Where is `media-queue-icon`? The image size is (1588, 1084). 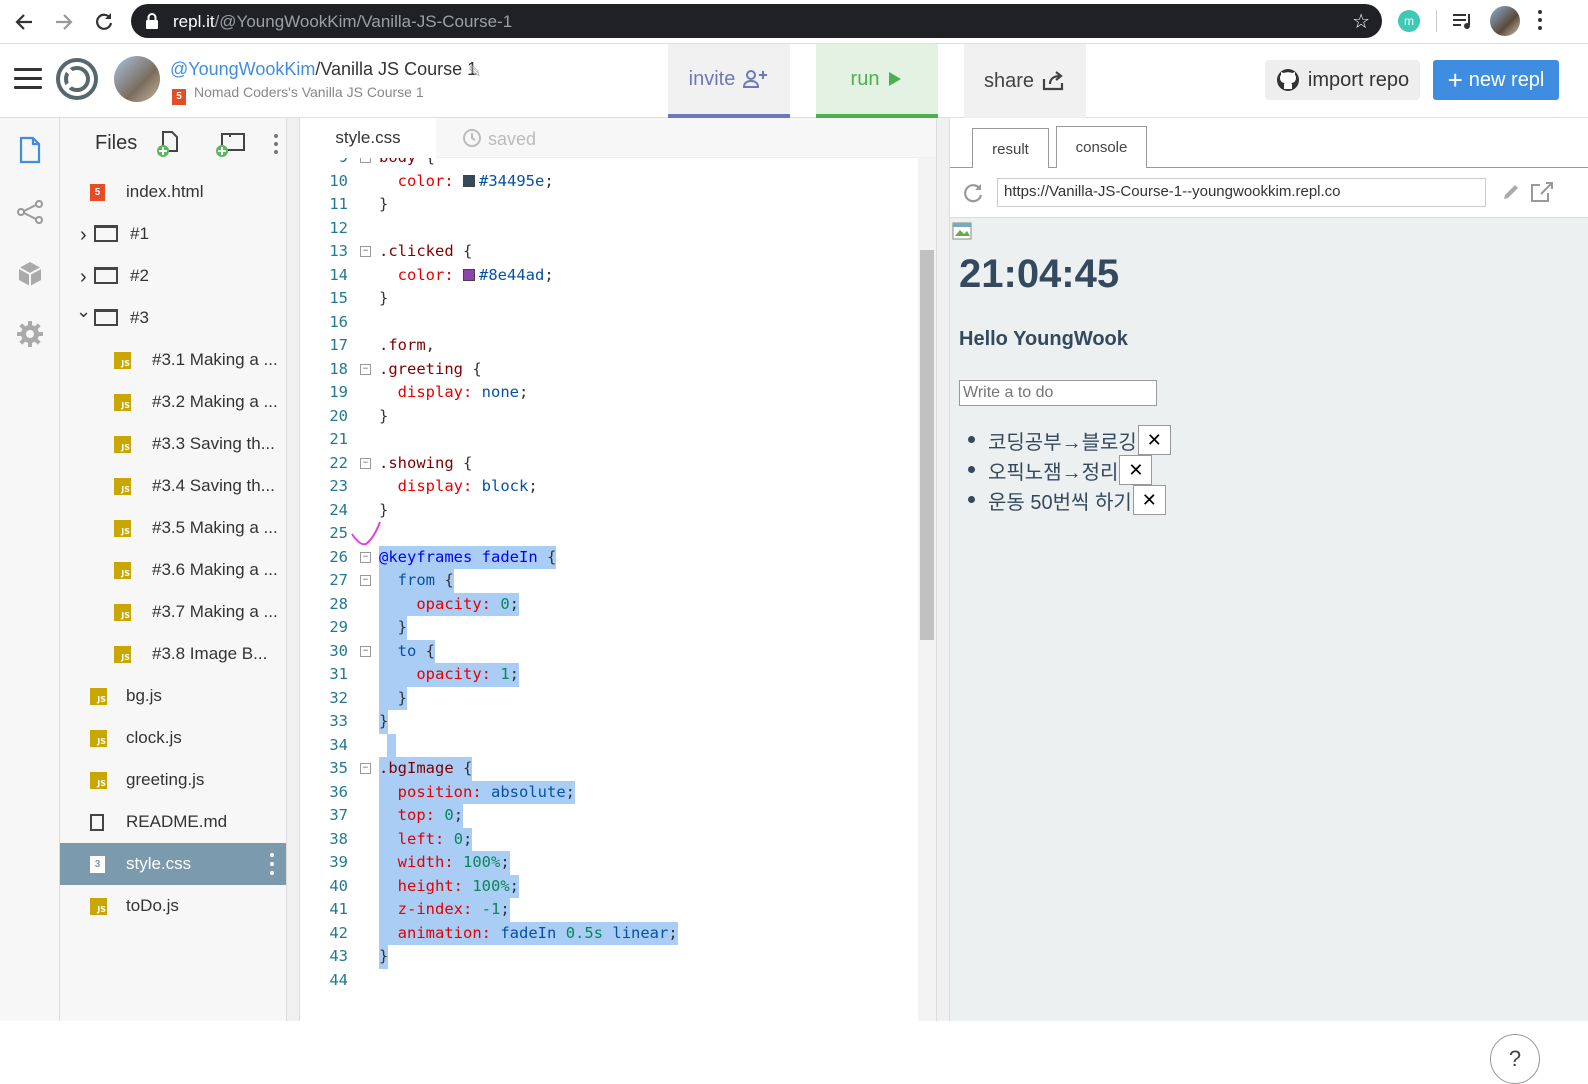 media-queue-icon is located at coordinates (1463, 22).